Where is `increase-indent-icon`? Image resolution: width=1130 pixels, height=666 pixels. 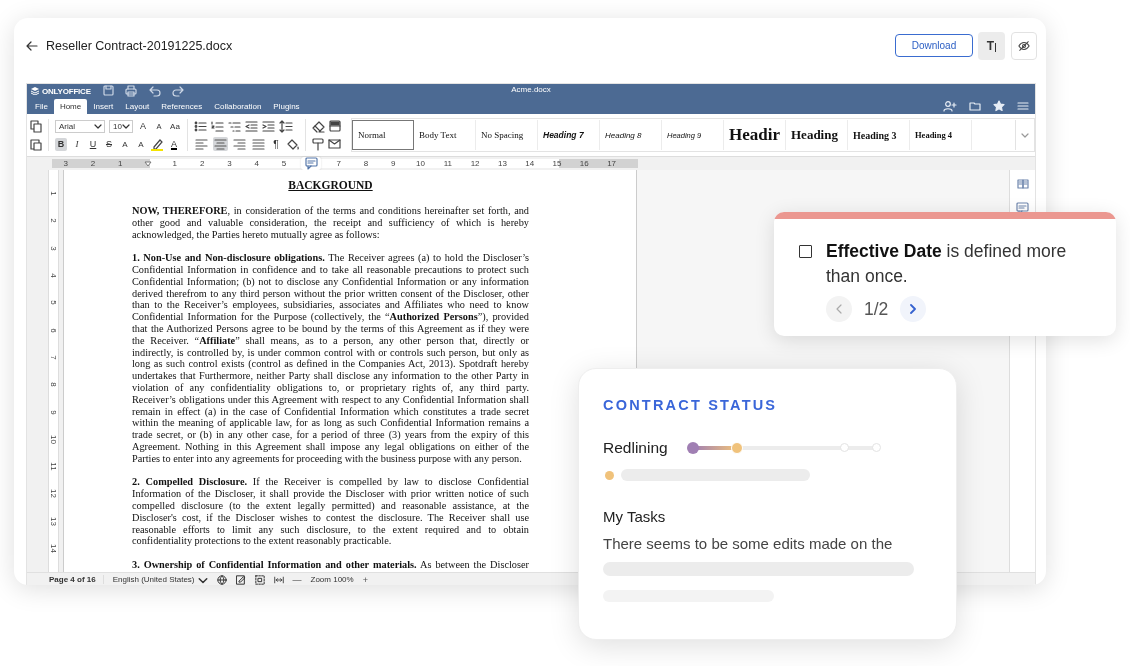
increase-indent-icon is located at coordinates (268, 126).